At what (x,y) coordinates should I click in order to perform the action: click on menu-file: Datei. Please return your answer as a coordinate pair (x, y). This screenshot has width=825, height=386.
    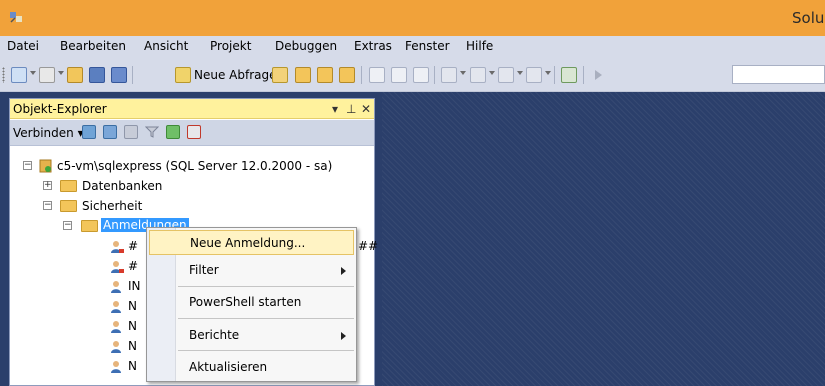
    Looking at the image, I should click on (23, 46).